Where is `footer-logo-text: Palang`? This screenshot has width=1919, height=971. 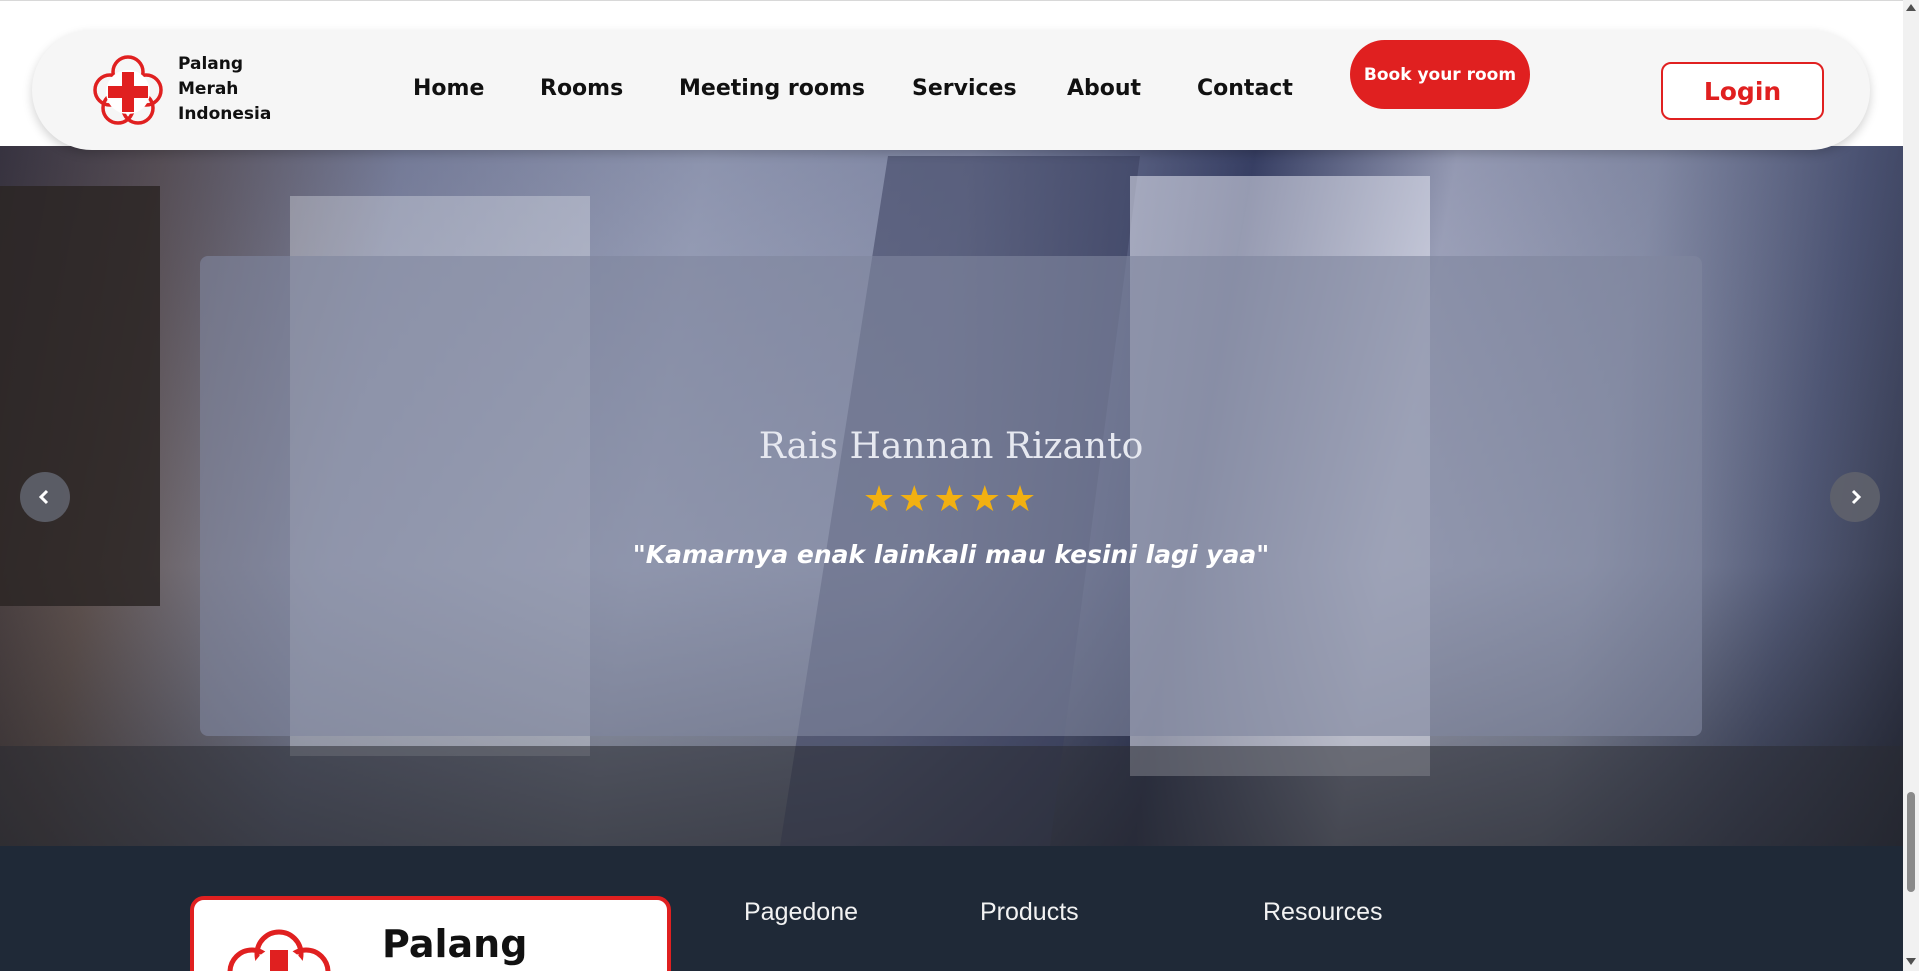 footer-logo-text: Palang is located at coordinates (455, 944).